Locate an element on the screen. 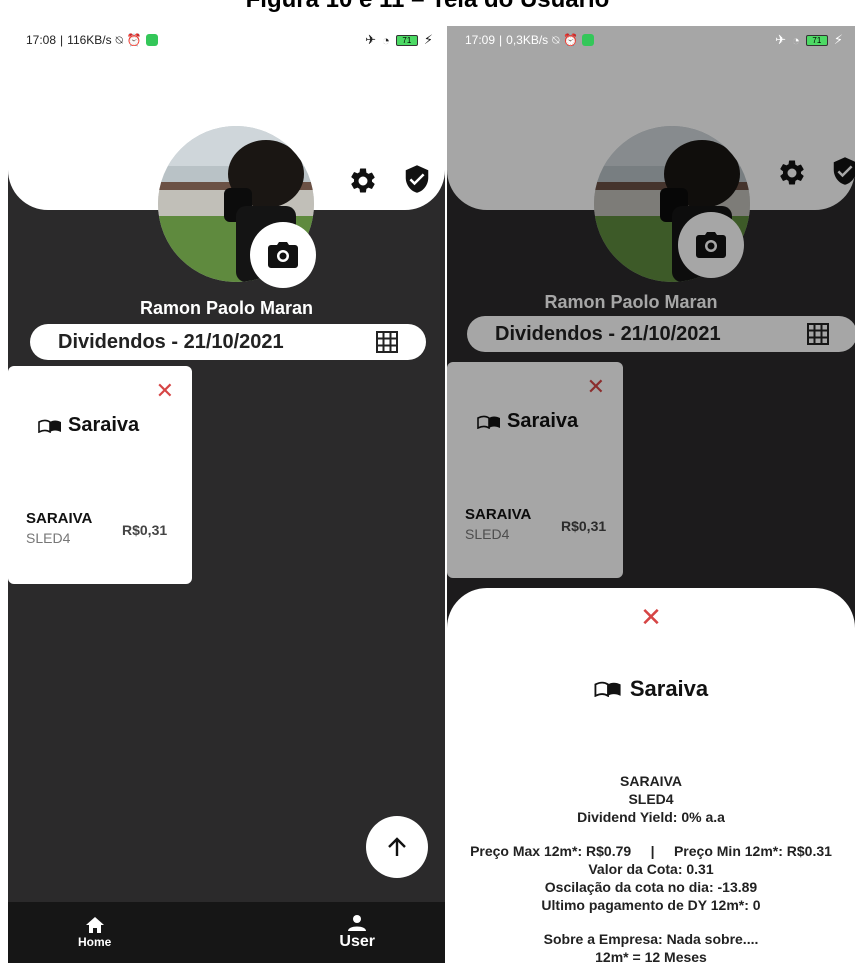 This screenshot has width=855, height=963. stock-price: R$0,31 is located at coordinates (145, 530).